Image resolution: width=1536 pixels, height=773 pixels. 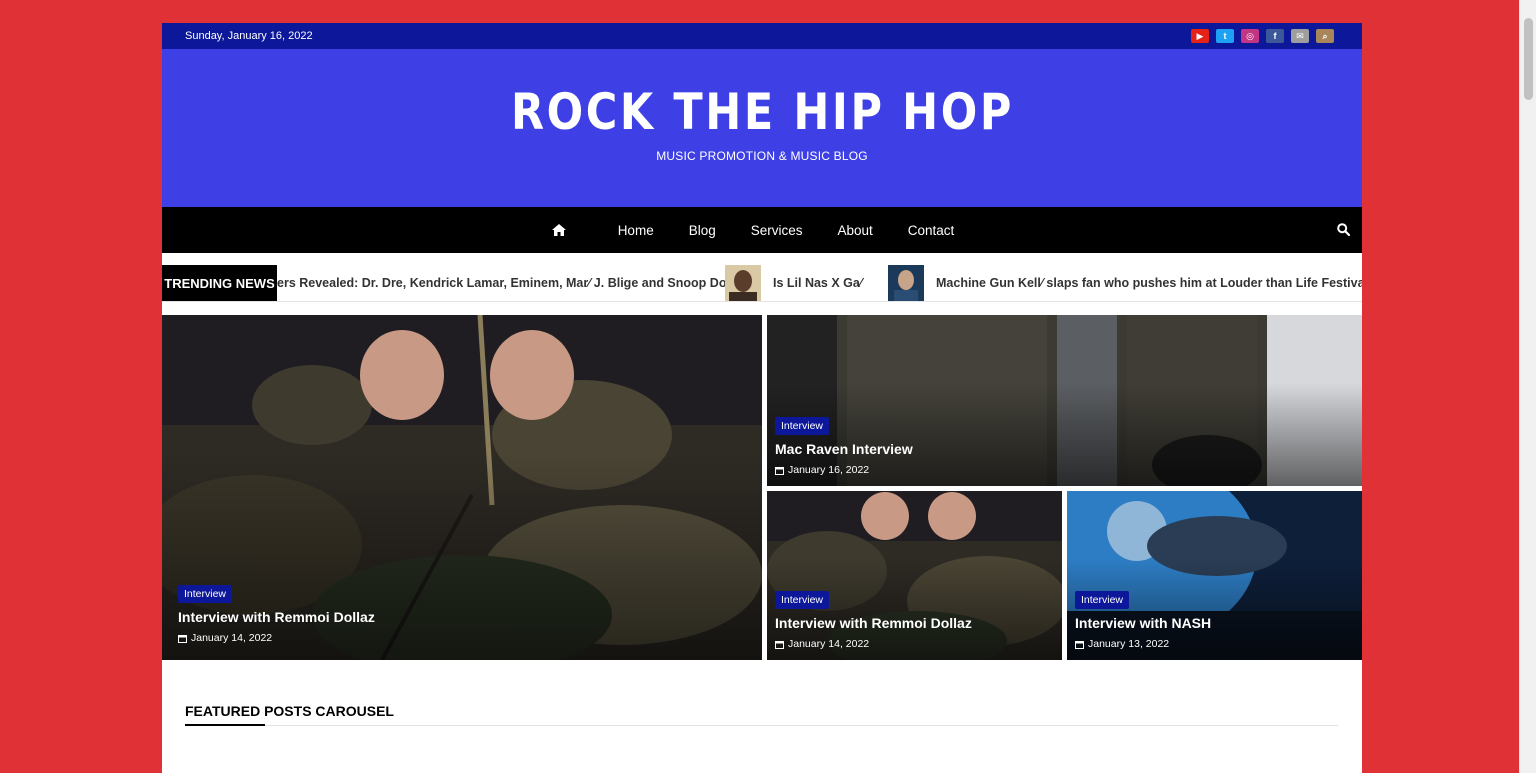 What do you see at coordinates (1300, 36) in the screenshot?
I see `email-icon: ✉` at bounding box center [1300, 36].